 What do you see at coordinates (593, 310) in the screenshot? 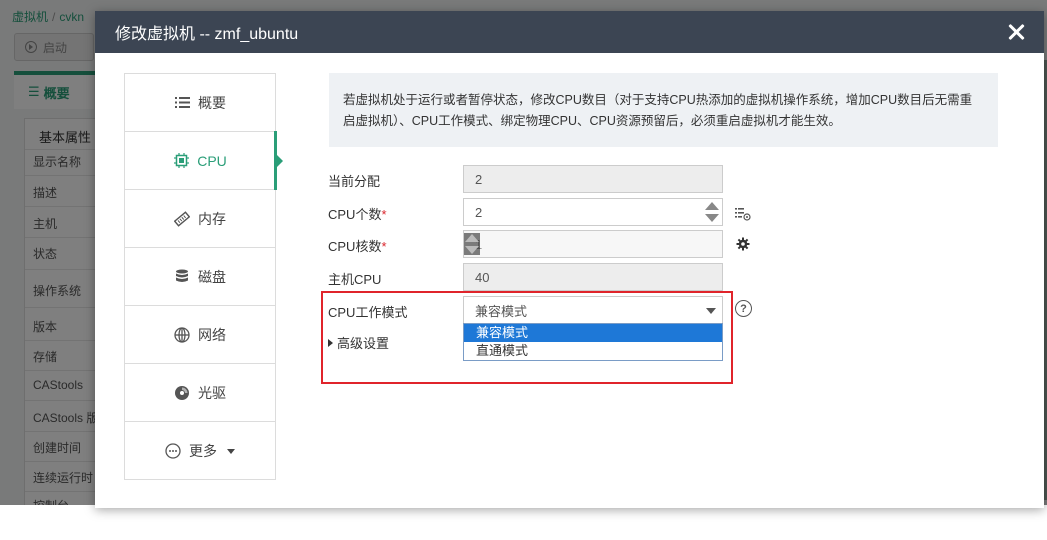
I see `cpu-mode-select: 兼容模式` at bounding box center [593, 310].